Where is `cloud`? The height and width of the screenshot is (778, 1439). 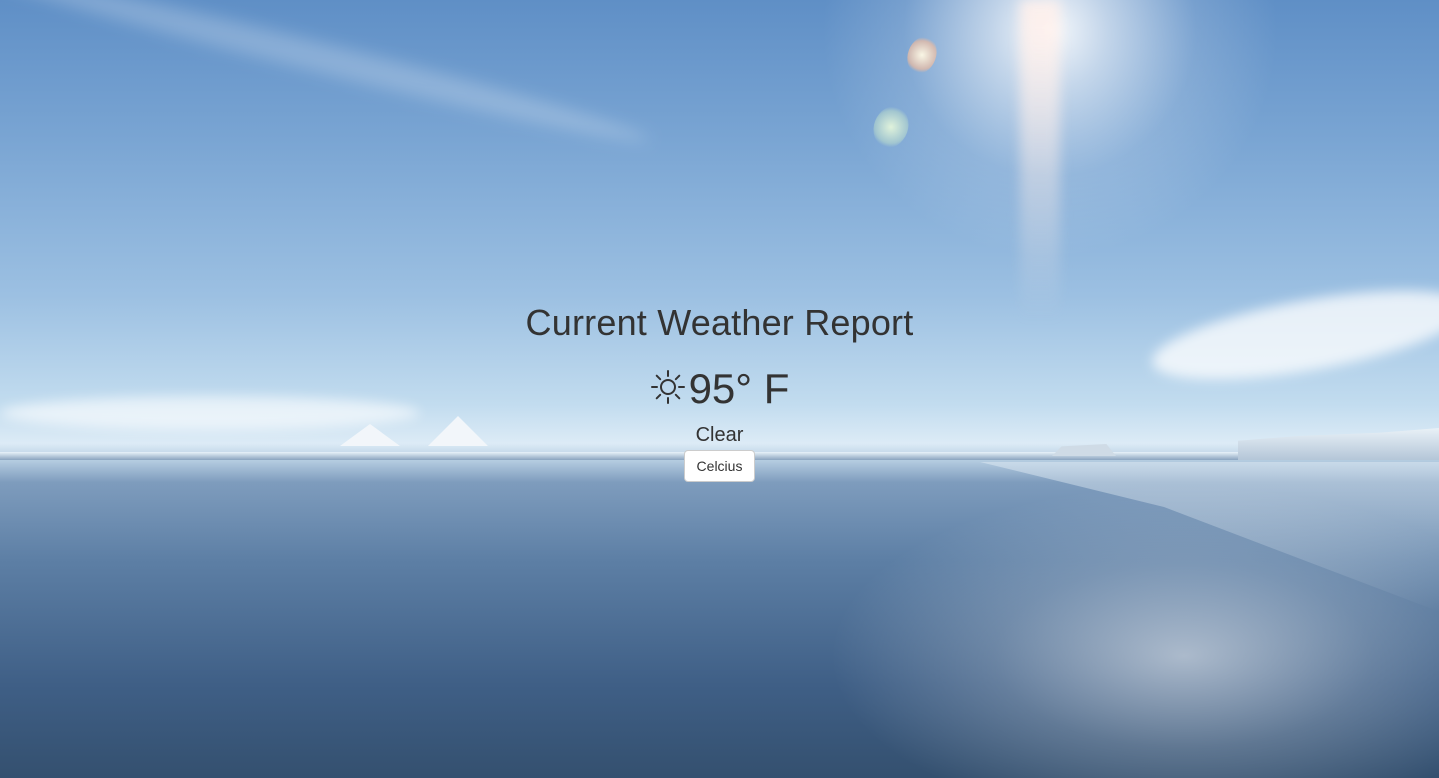
cloud is located at coordinates (327, 77).